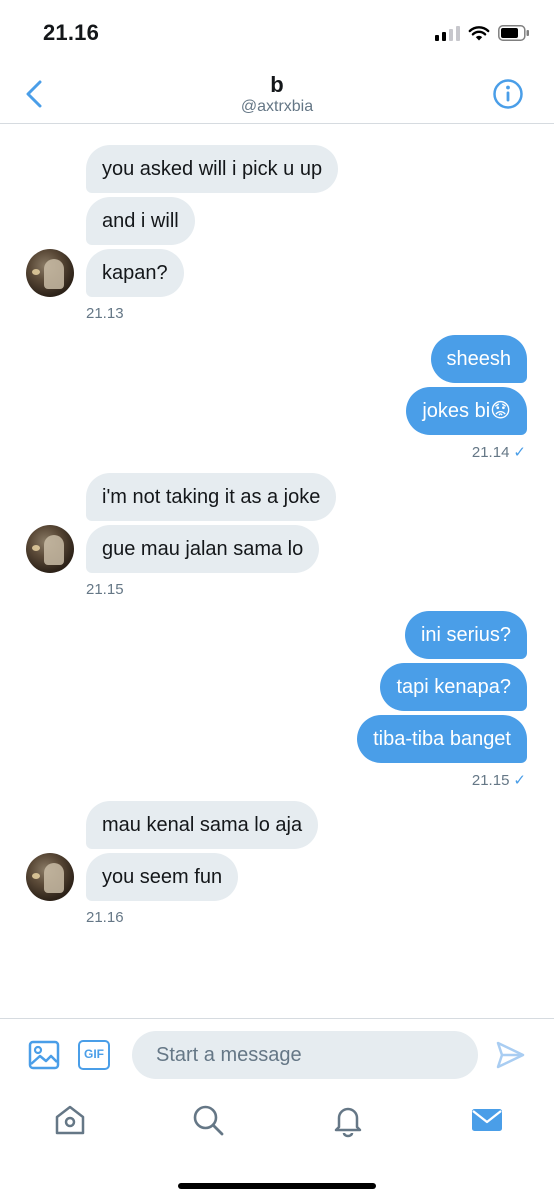 This screenshot has height=1200, width=554. I want to click on wifi-icon, so click(479, 33).